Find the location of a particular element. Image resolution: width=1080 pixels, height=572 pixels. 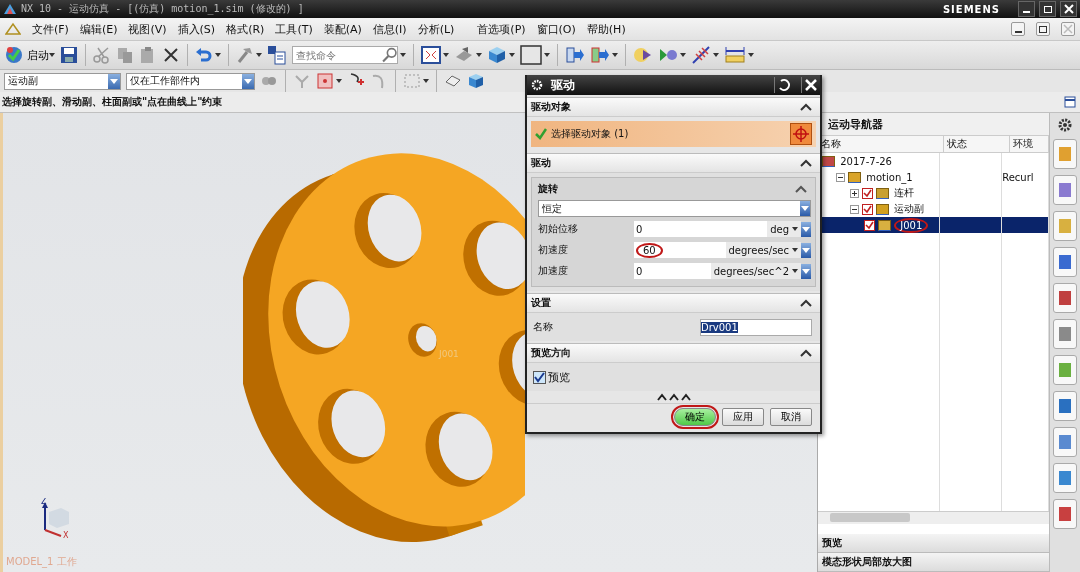

menu-item: 编辑(E) is located at coordinates (98, 29).